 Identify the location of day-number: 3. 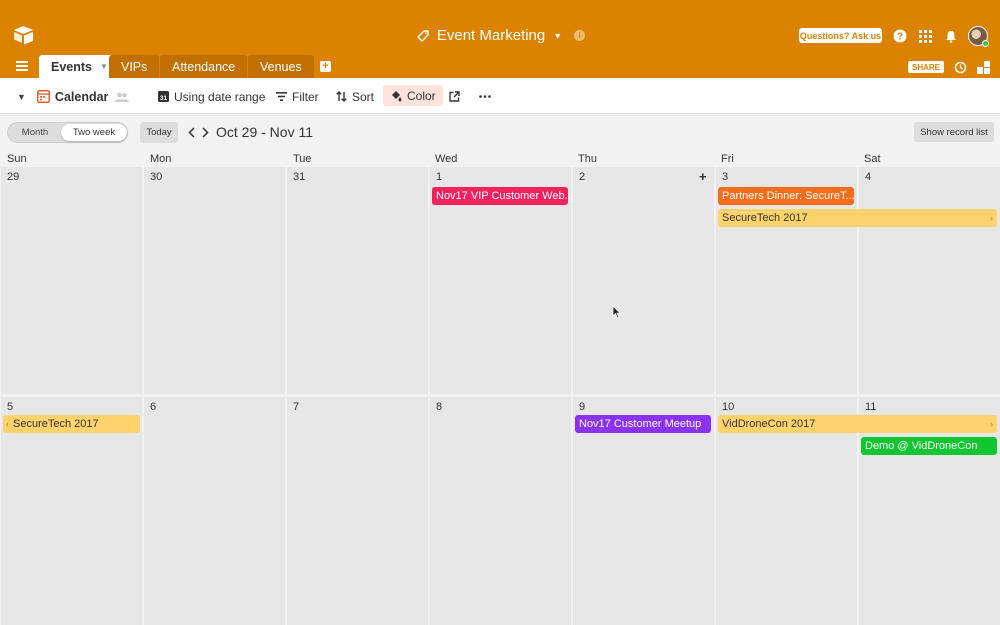
(725, 177).